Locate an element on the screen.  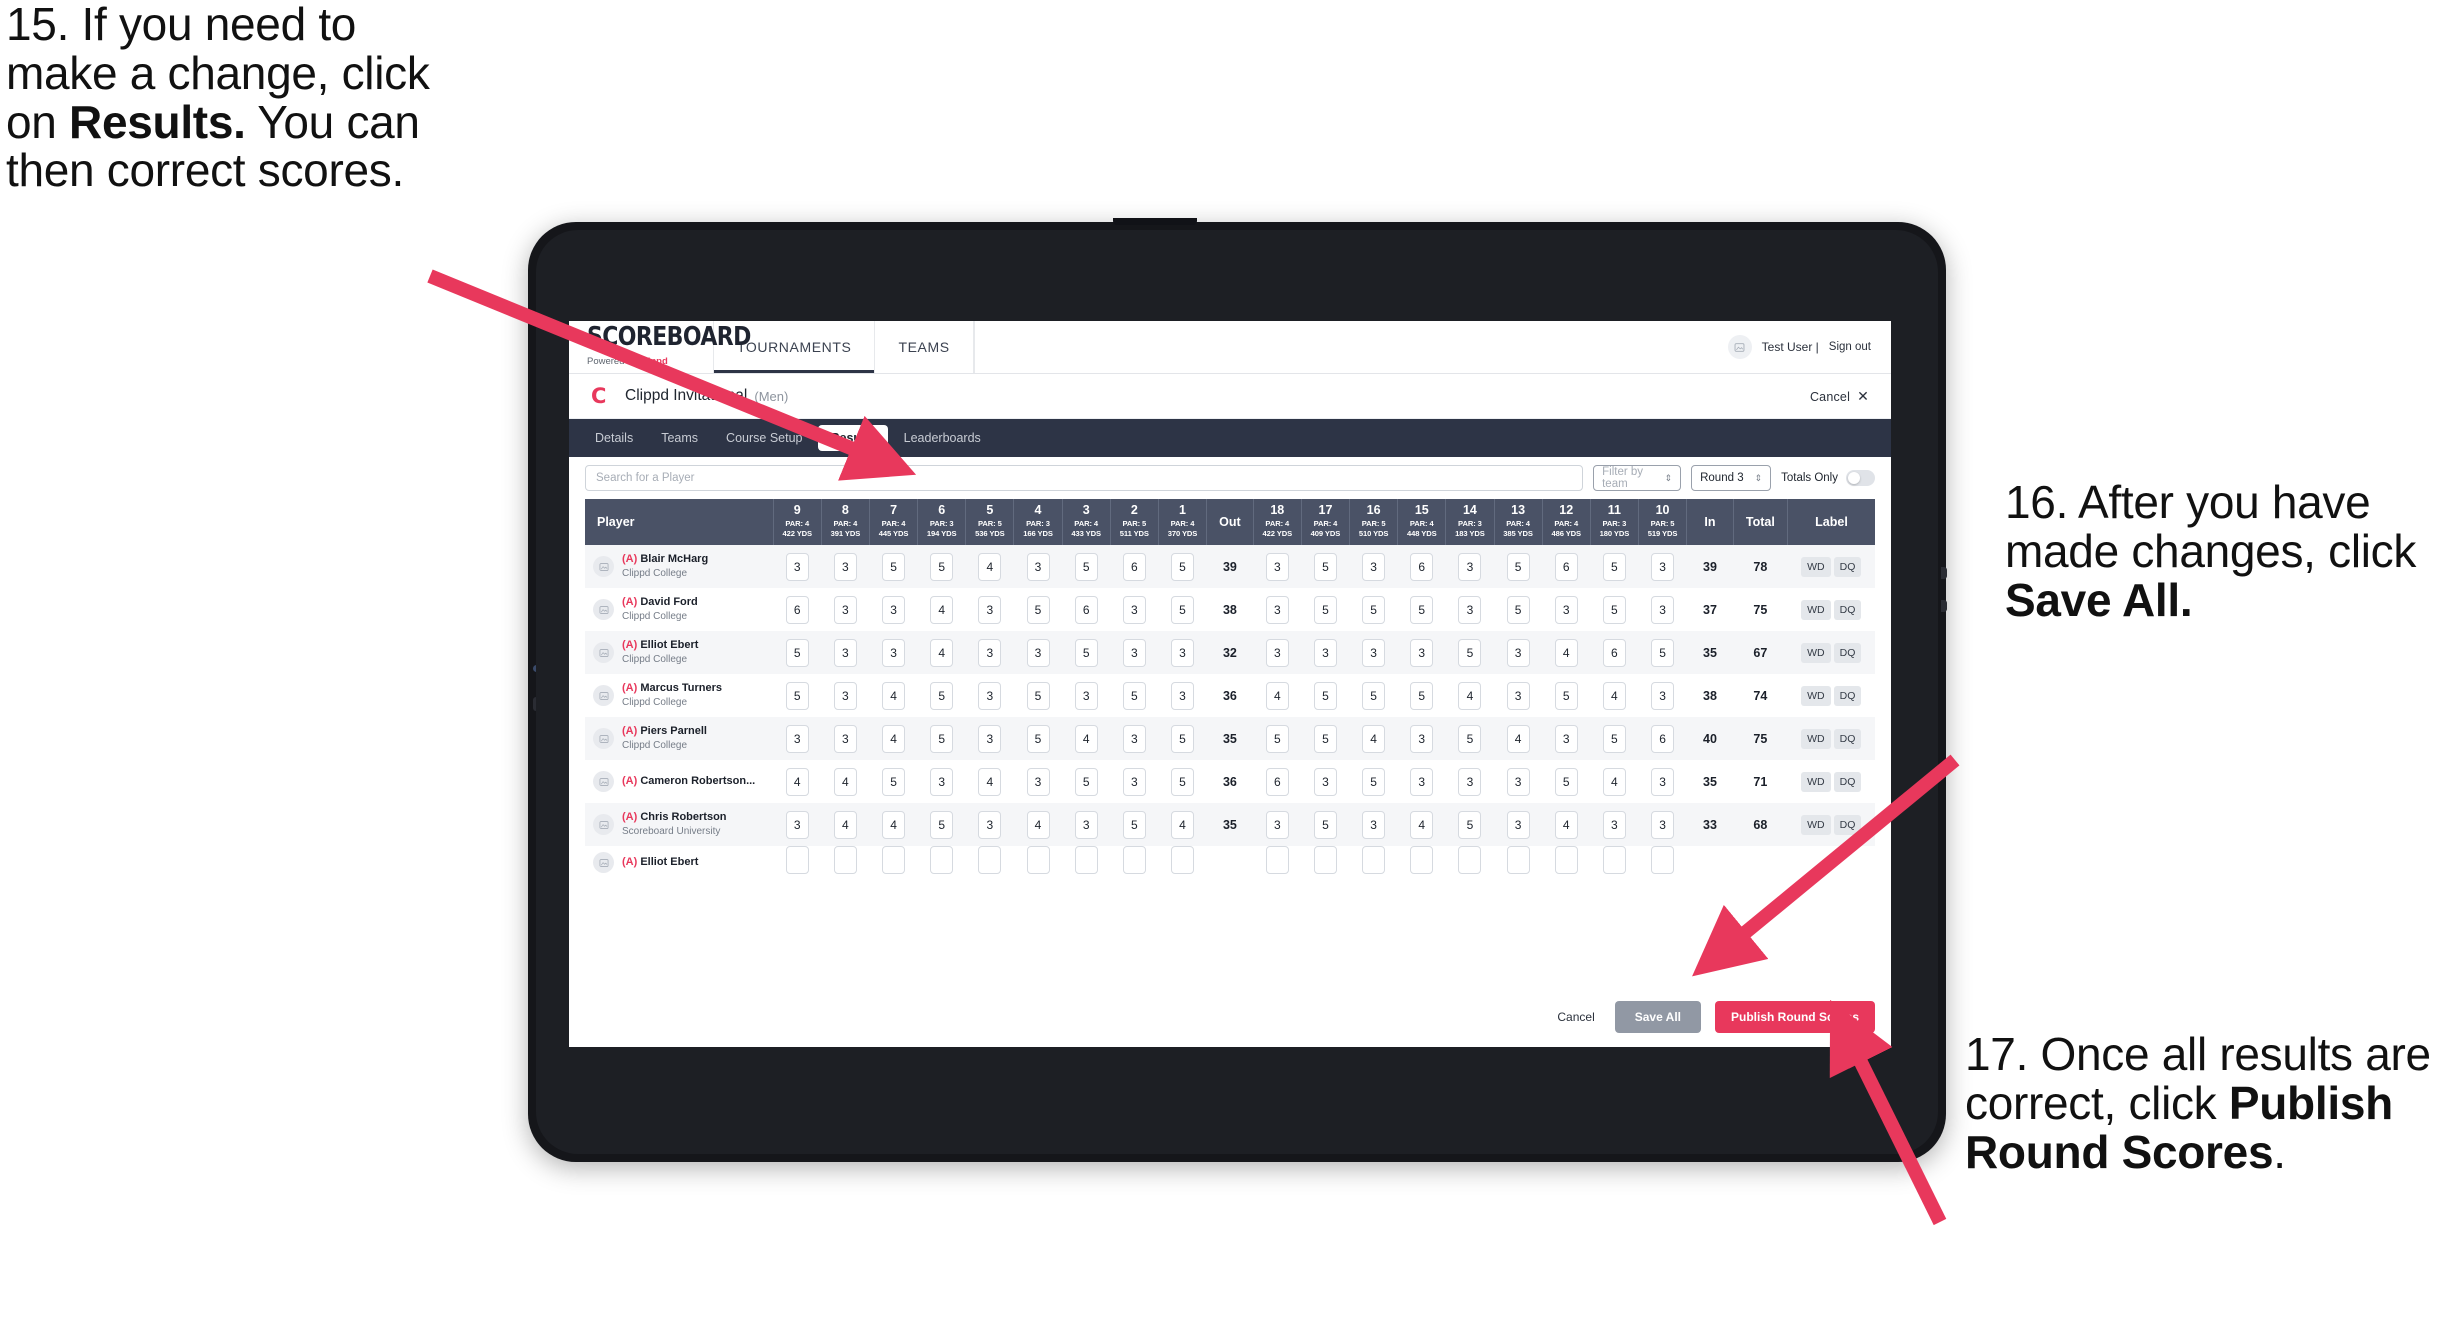
filter-by-team-select: Filter by team ⇕ is located at coordinates (1637, 478).